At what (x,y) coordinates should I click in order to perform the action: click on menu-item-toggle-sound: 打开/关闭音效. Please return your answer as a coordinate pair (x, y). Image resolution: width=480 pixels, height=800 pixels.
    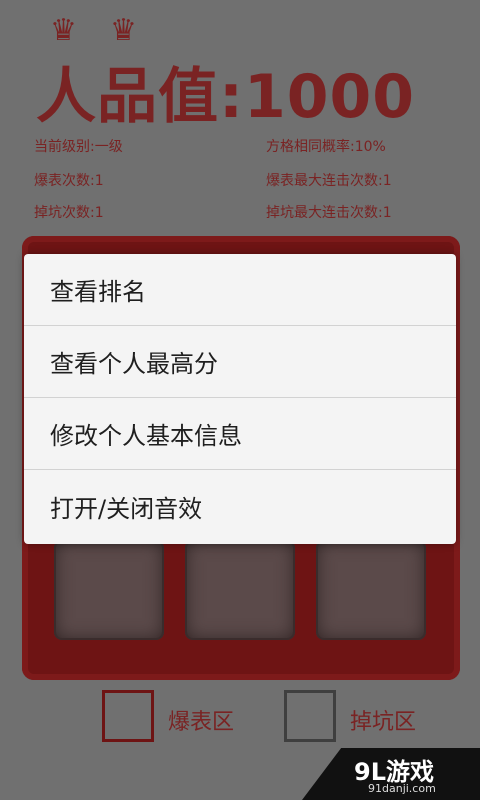
    Looking at the image, I should click on (240, 506).